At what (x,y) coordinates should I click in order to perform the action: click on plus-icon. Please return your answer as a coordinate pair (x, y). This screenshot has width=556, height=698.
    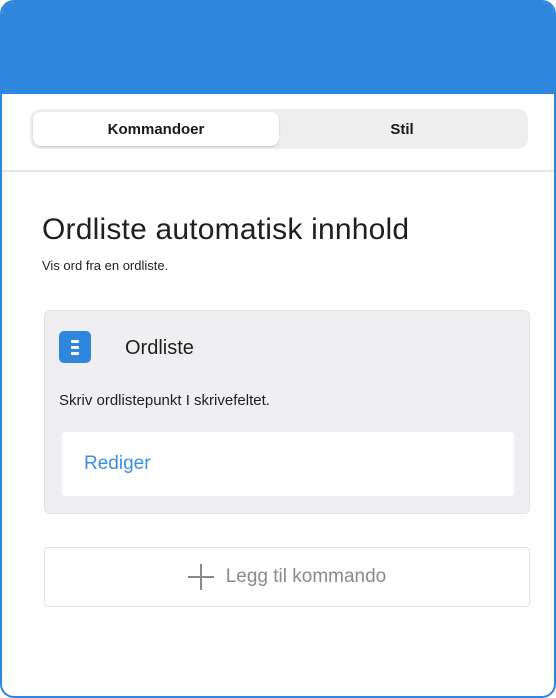
    Looking at the image, I should click on (200, 577).